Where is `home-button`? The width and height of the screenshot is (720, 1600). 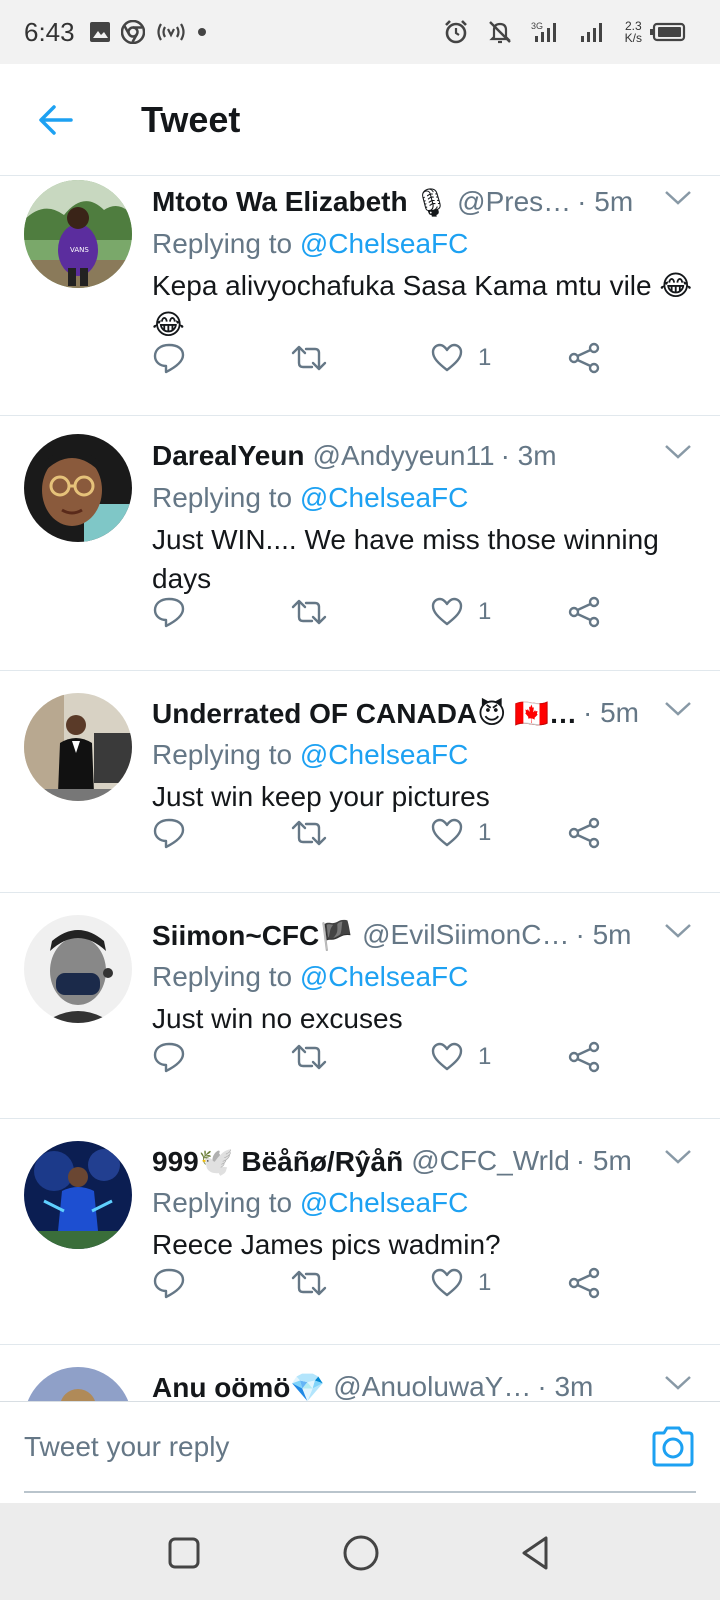 home-button is located at coordinates (361, 1553).